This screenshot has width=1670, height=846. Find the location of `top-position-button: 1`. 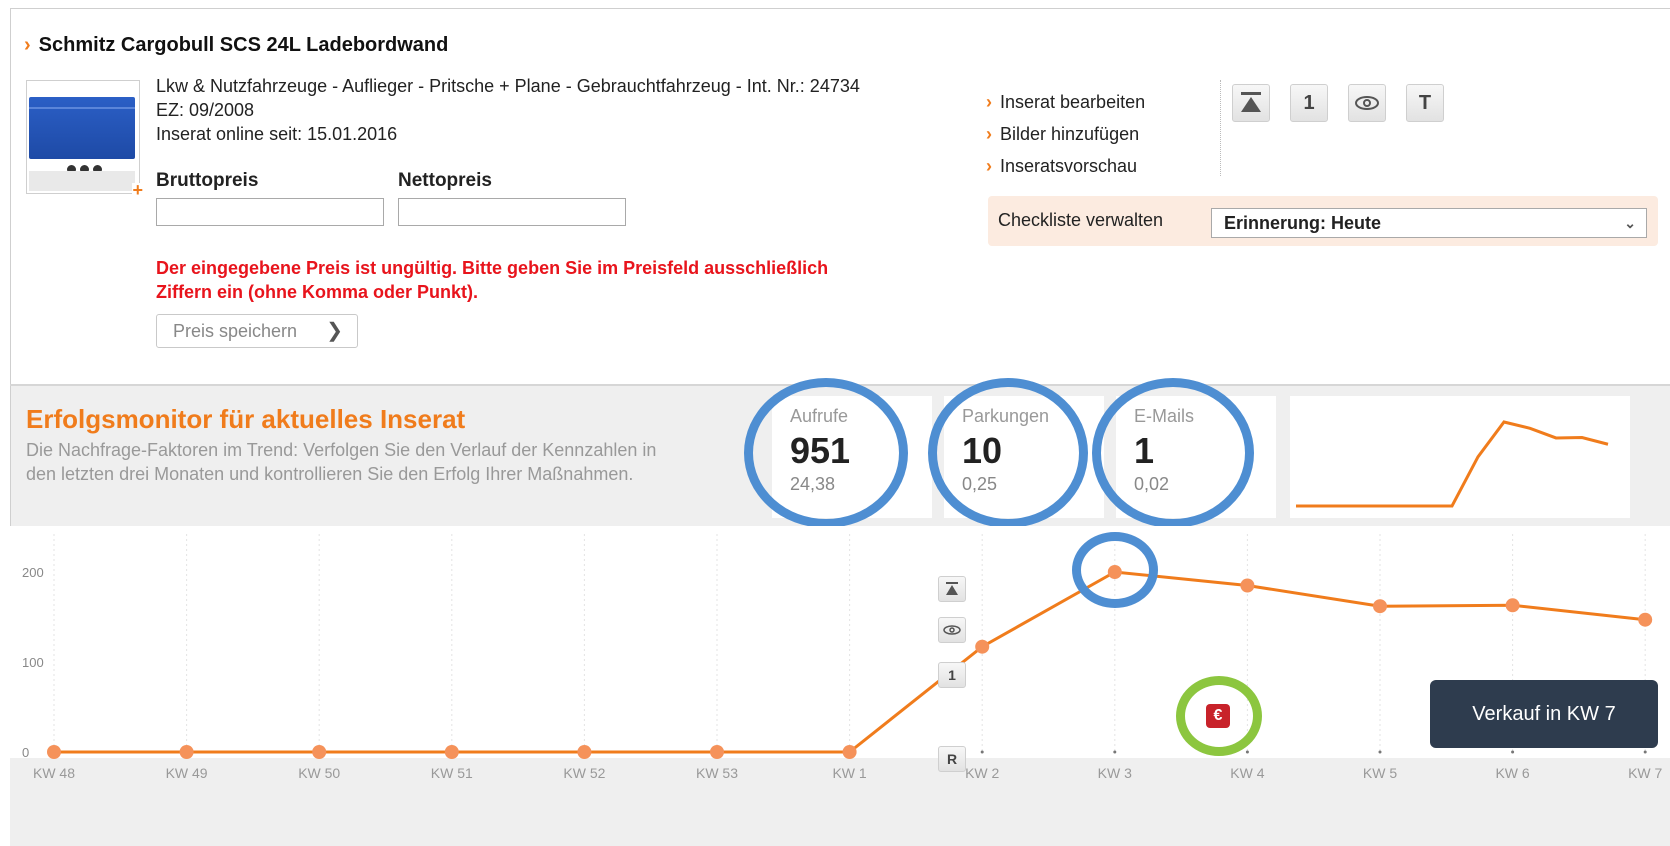

top-position-button: 1 is located at coordinates (1309, 103).